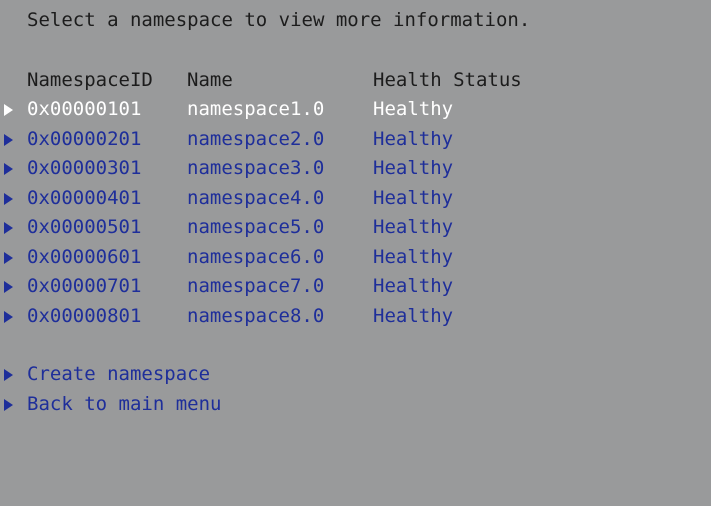  What do you see at coordinates (210, 80) in the screenshot?
I see `header-name: Name` at bounding box center [210, 80].